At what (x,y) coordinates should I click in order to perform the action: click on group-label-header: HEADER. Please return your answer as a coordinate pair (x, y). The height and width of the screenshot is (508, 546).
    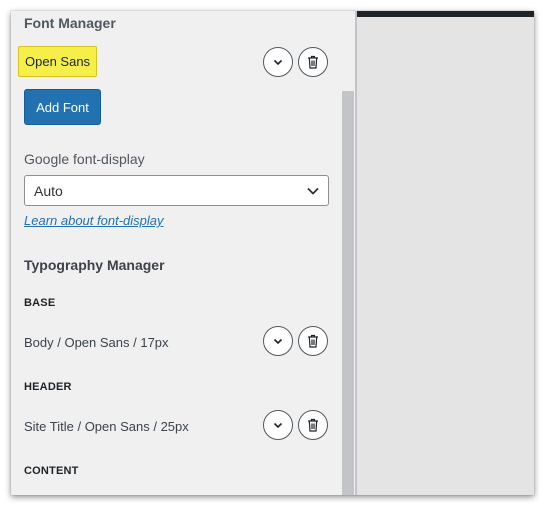
    Looking at the image, I should click on (48, 387).